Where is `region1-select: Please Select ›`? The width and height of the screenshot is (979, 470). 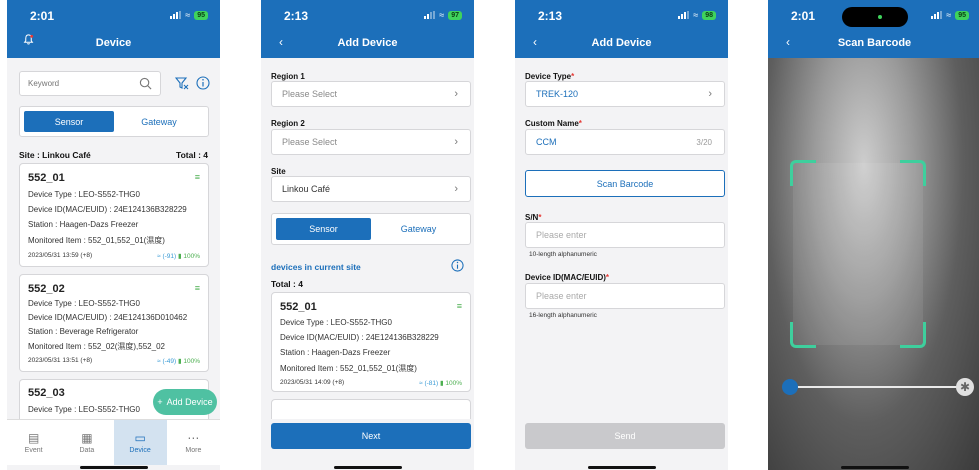
region1-select: Please Select › is located at coordinates (371, 94).